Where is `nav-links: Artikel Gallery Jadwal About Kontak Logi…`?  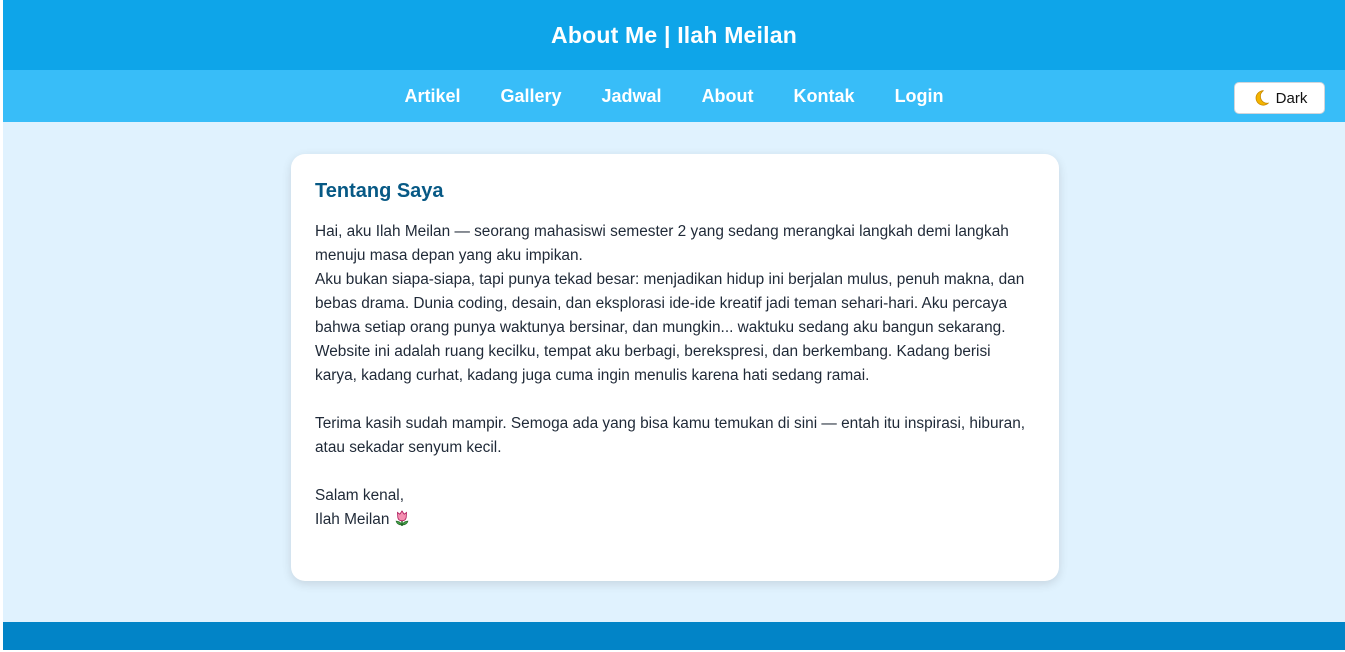
nav-links: Artikel Gallery Jadwal About Kontak Logi… is located at coordinates (674, 96).